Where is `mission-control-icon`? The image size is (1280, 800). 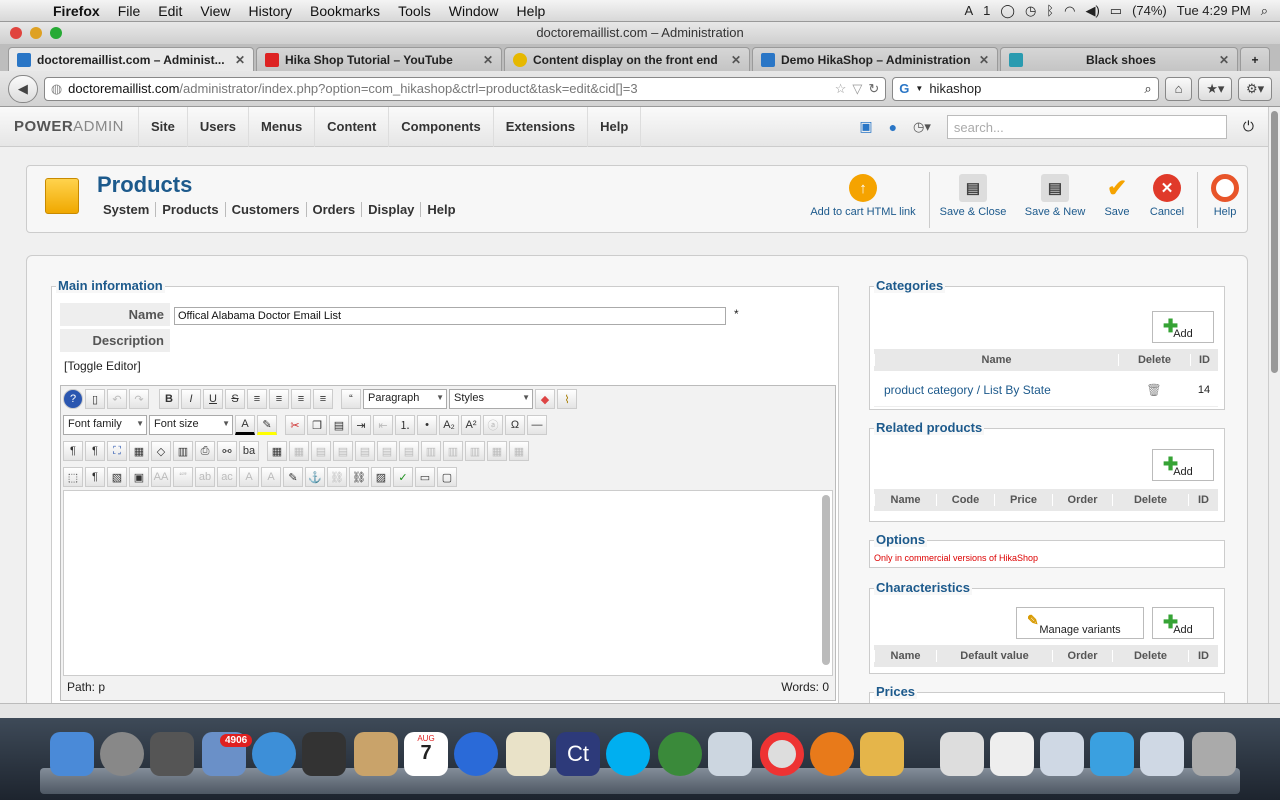 mission-control-icon is located at coordinates (172, 754).